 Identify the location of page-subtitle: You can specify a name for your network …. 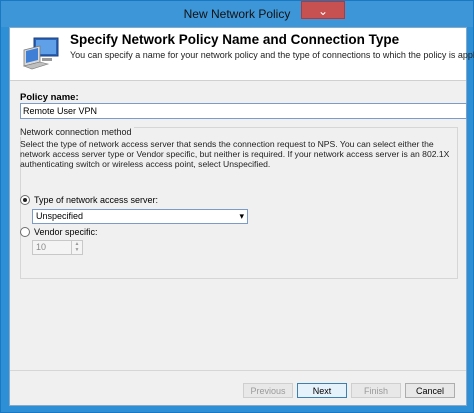
(272, 55).